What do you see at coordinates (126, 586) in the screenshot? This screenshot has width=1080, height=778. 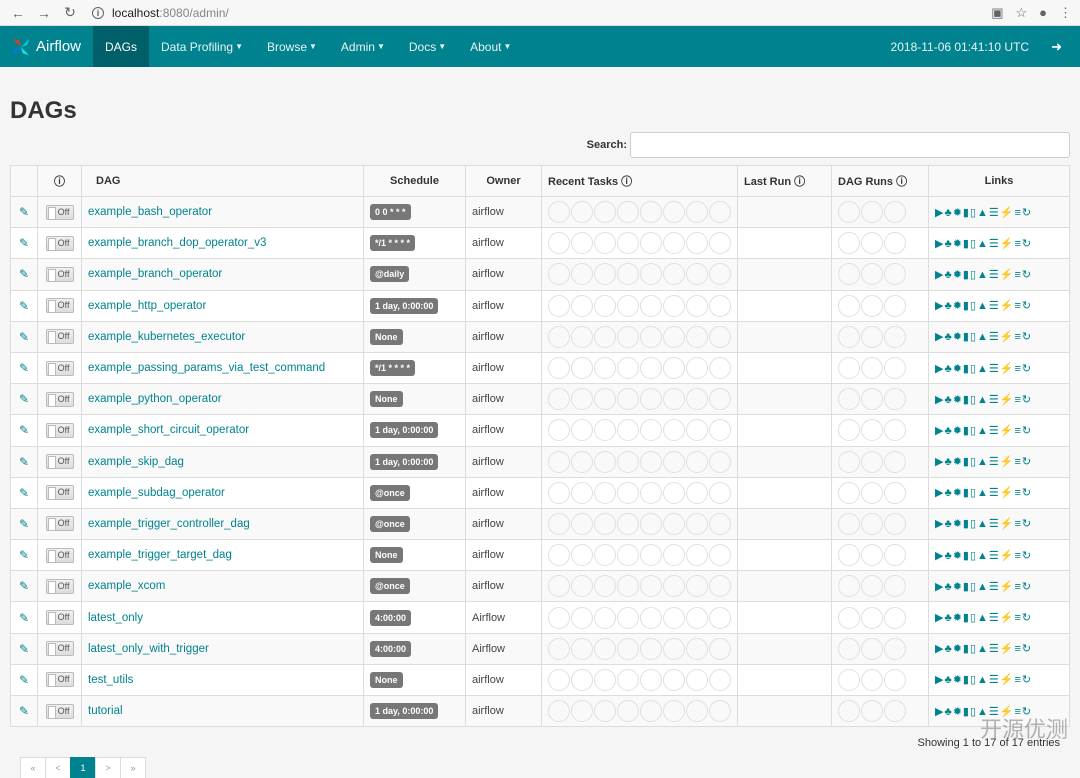 I see `dag-link: example_xcom` at bounding box center [126, 586].